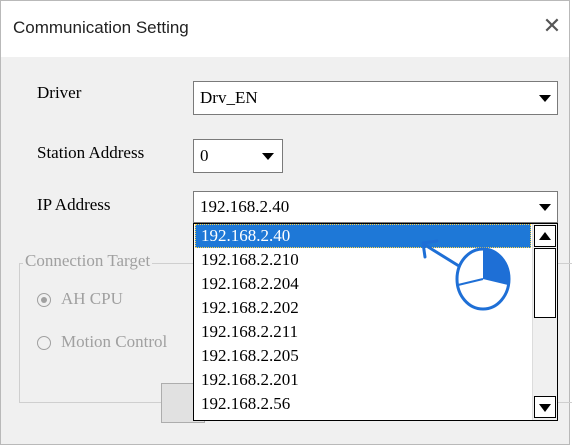 Image resolution: width=572 pixels, height=447 pixels. I want to click on dialog-title: Communication Setting, so click(101, 27).